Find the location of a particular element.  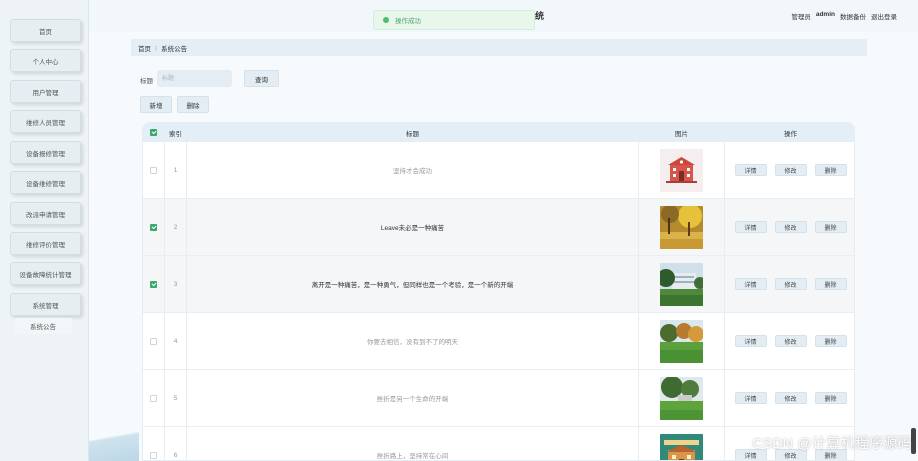

table-row: 5 挫折是另一个生命的开端 详情 修改 删除 is located at coordinates (498, 398).